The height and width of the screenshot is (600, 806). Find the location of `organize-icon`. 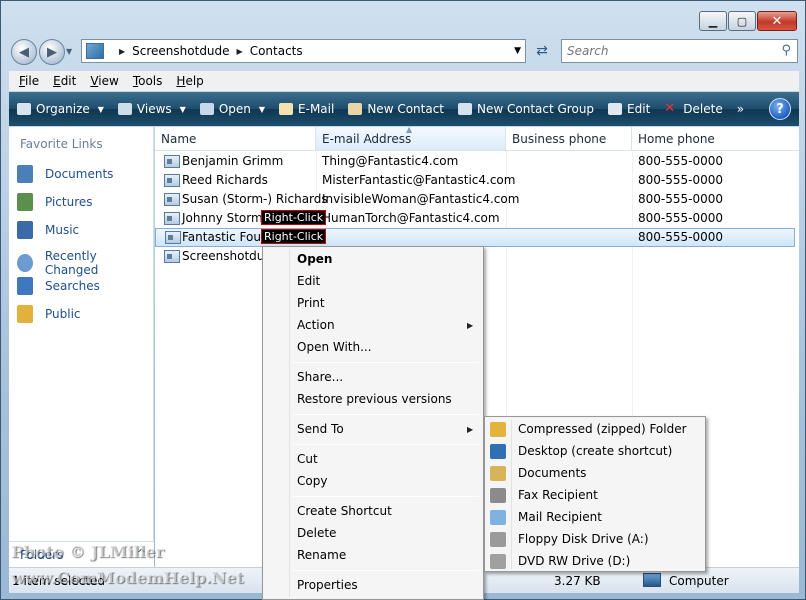

organize-icon is located at coordinates (24, 109).